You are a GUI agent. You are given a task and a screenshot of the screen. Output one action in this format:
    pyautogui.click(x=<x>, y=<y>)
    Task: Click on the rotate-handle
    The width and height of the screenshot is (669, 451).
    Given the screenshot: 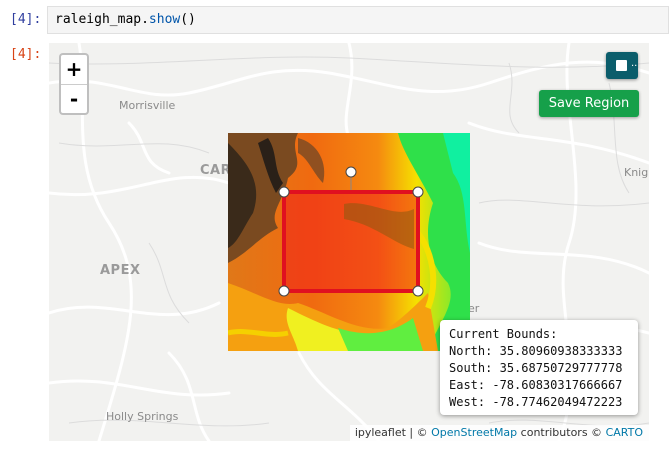 What is the action you would take?
    pyautogui.click(x=351, y=172)
    